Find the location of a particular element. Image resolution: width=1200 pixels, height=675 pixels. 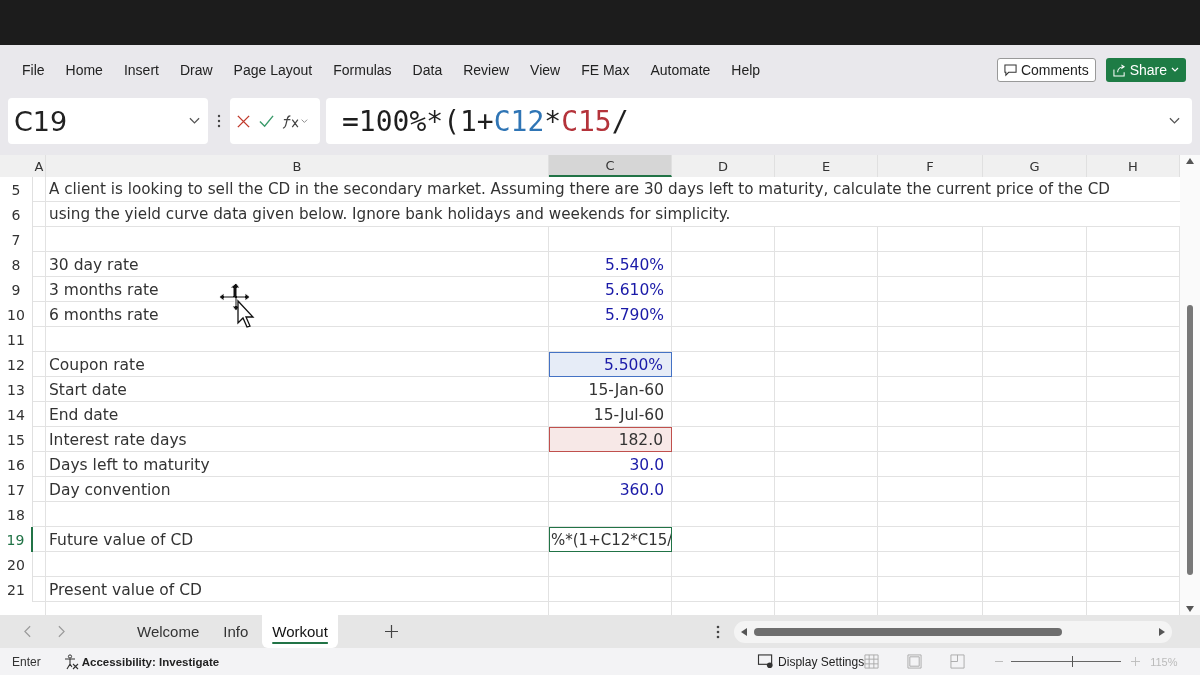

cell-text: 30 day rate is located at coordinates (94, 265).